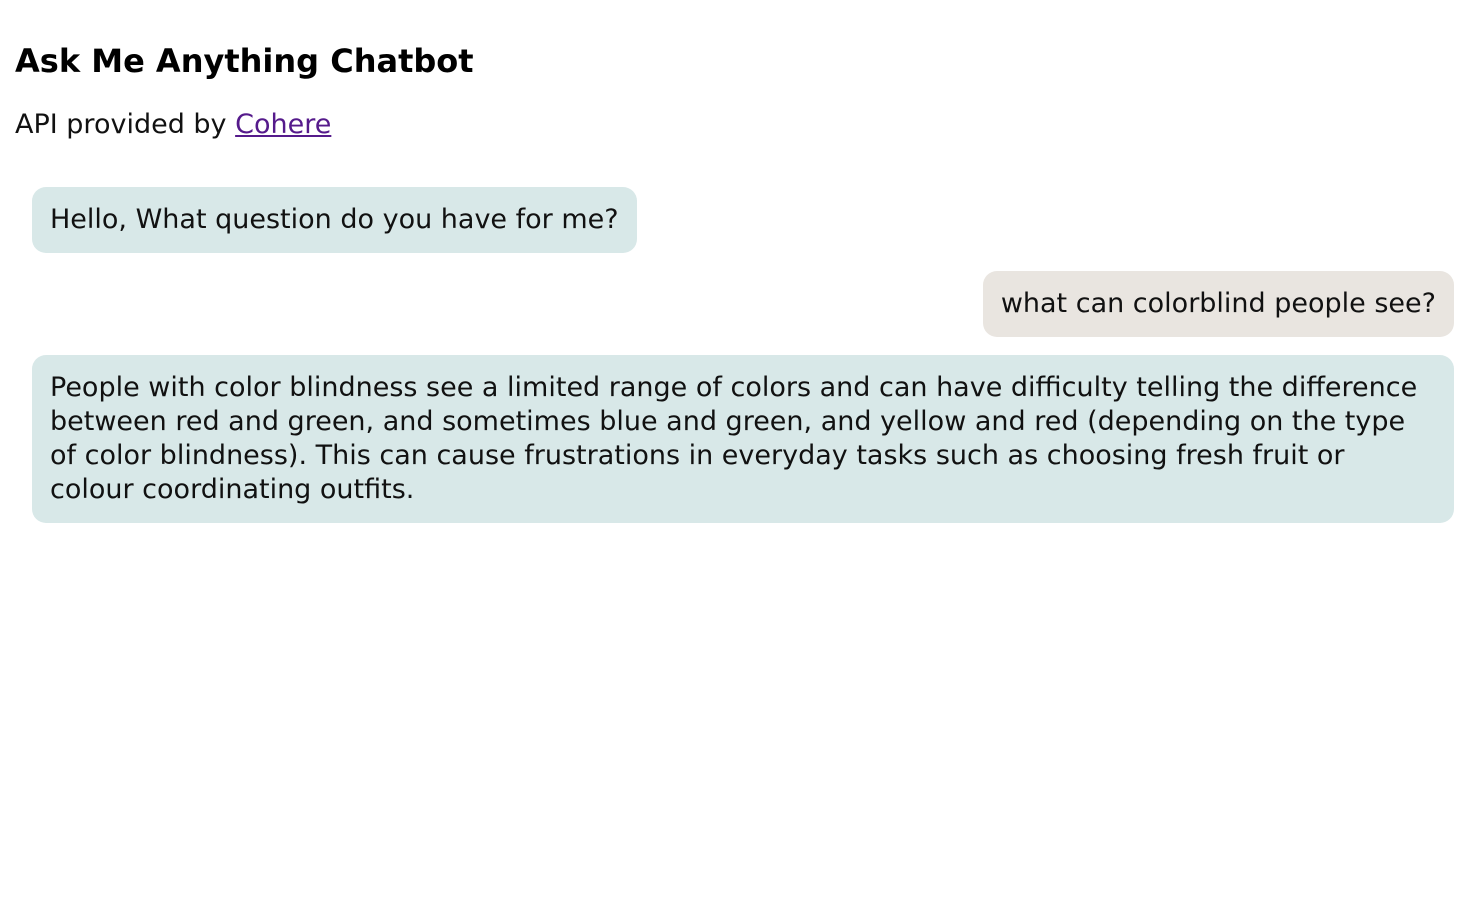 The width and height of the screenshot is (1461, 922). Describe the element at coordinates (734, 112) in the screenshot. I see `api-attribution: API provided by Cohere` at that location.